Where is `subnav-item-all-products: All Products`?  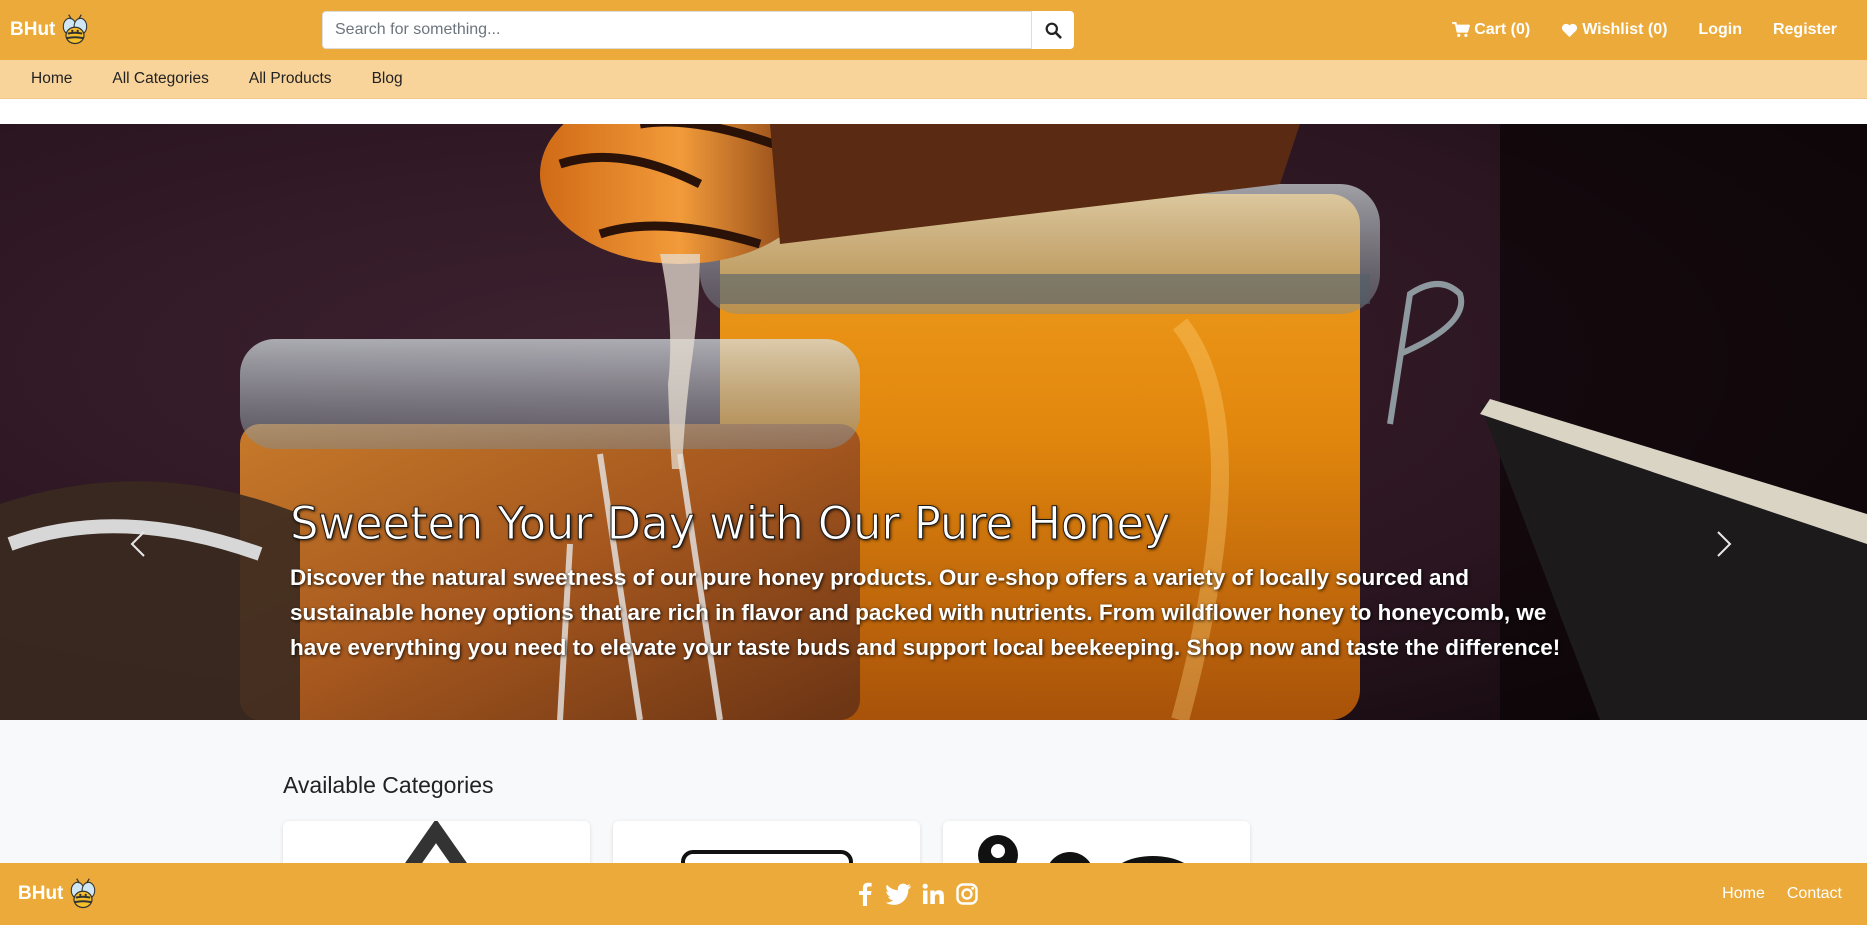 subnav-item-all-products: All Products is located at coordinates (290, 79).